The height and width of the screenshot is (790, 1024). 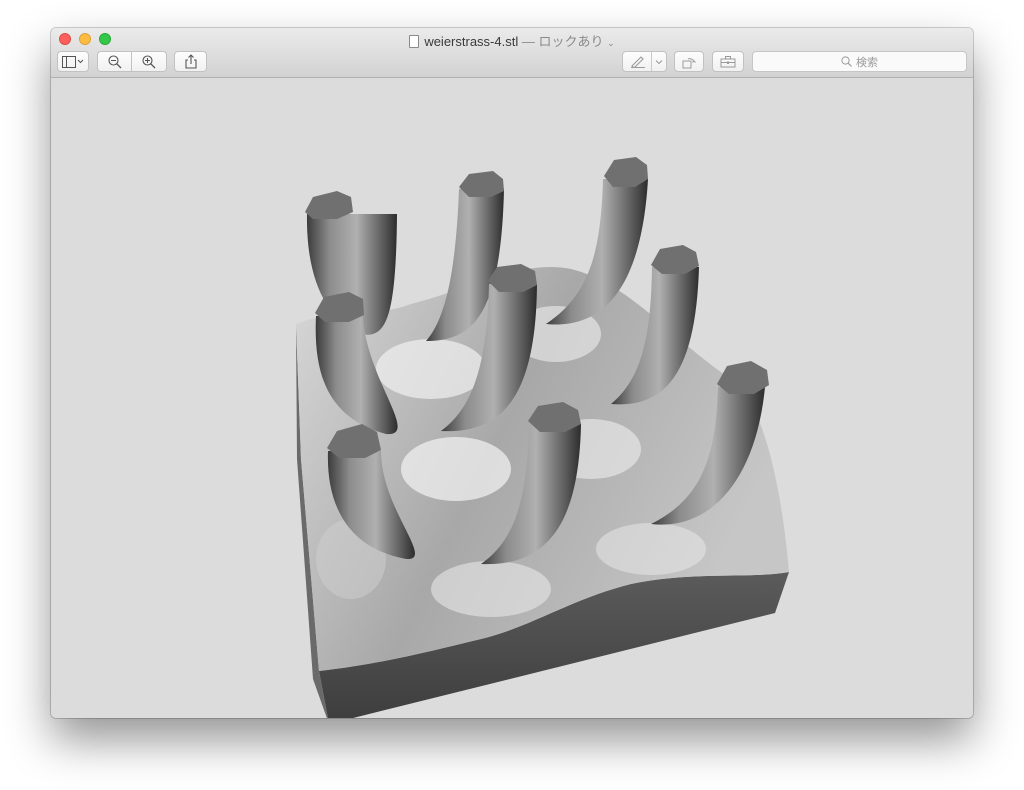 I want to click on filename: weierstrass-4.stl, so click(x=471, y=41).